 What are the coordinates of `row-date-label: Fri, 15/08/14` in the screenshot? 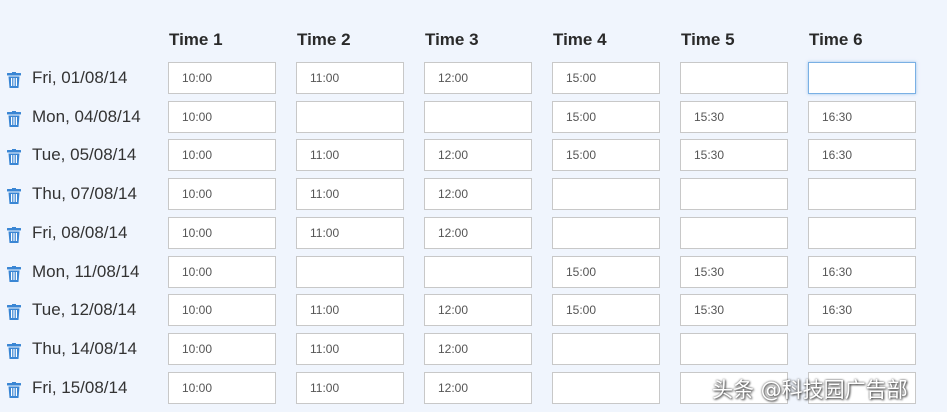 It's located at (80, 387).